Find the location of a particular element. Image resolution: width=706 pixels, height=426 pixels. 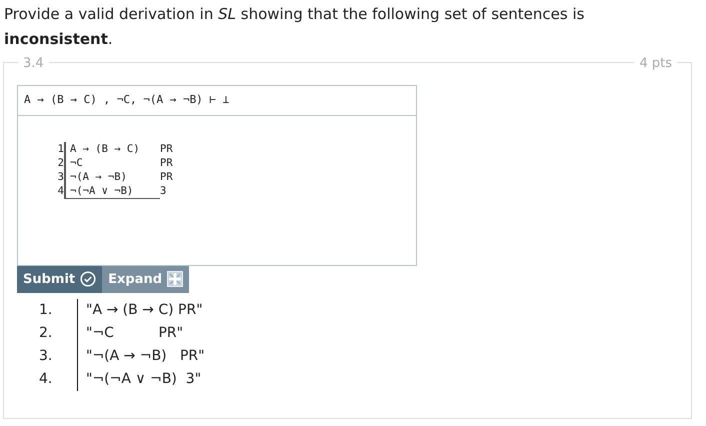

line-number: 4 is located at coordinates (60, 191).